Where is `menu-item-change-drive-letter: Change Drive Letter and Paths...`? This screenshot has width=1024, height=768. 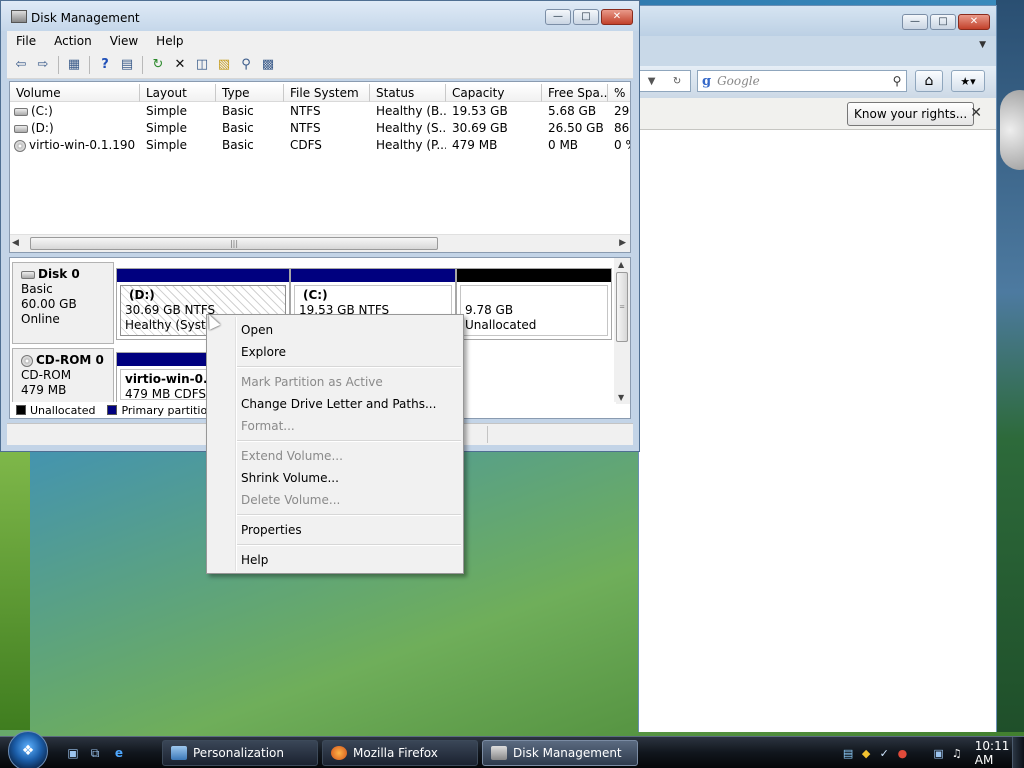
menu-item-change-drive-letter: Change Drive Letter and Paths... is located at coordinates (335, 404).